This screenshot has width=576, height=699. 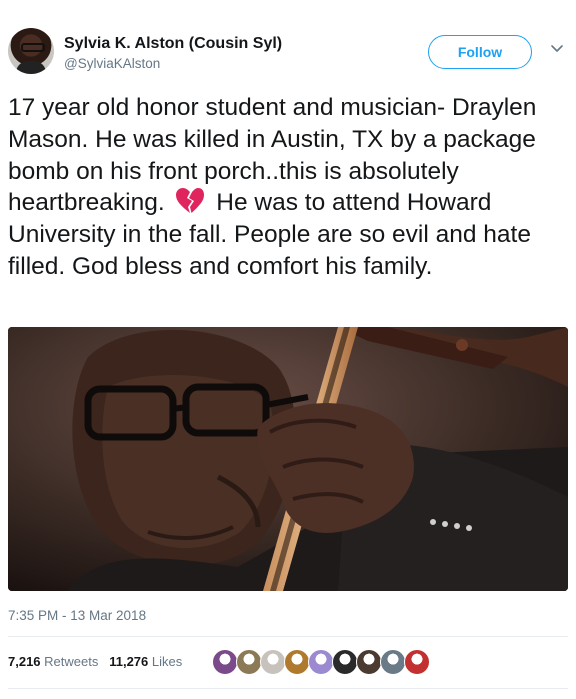 What do you see at coordinates (77, 615) in the screenshot?
I see `tweet-timestamp: 7:35 PM - 13 Mar 2018` at bounding box center [77, 615].